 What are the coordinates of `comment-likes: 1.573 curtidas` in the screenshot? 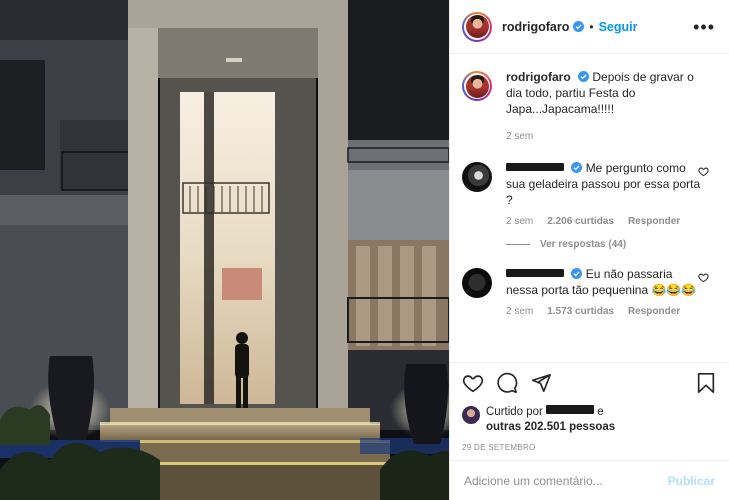 It's located at (580, 311).